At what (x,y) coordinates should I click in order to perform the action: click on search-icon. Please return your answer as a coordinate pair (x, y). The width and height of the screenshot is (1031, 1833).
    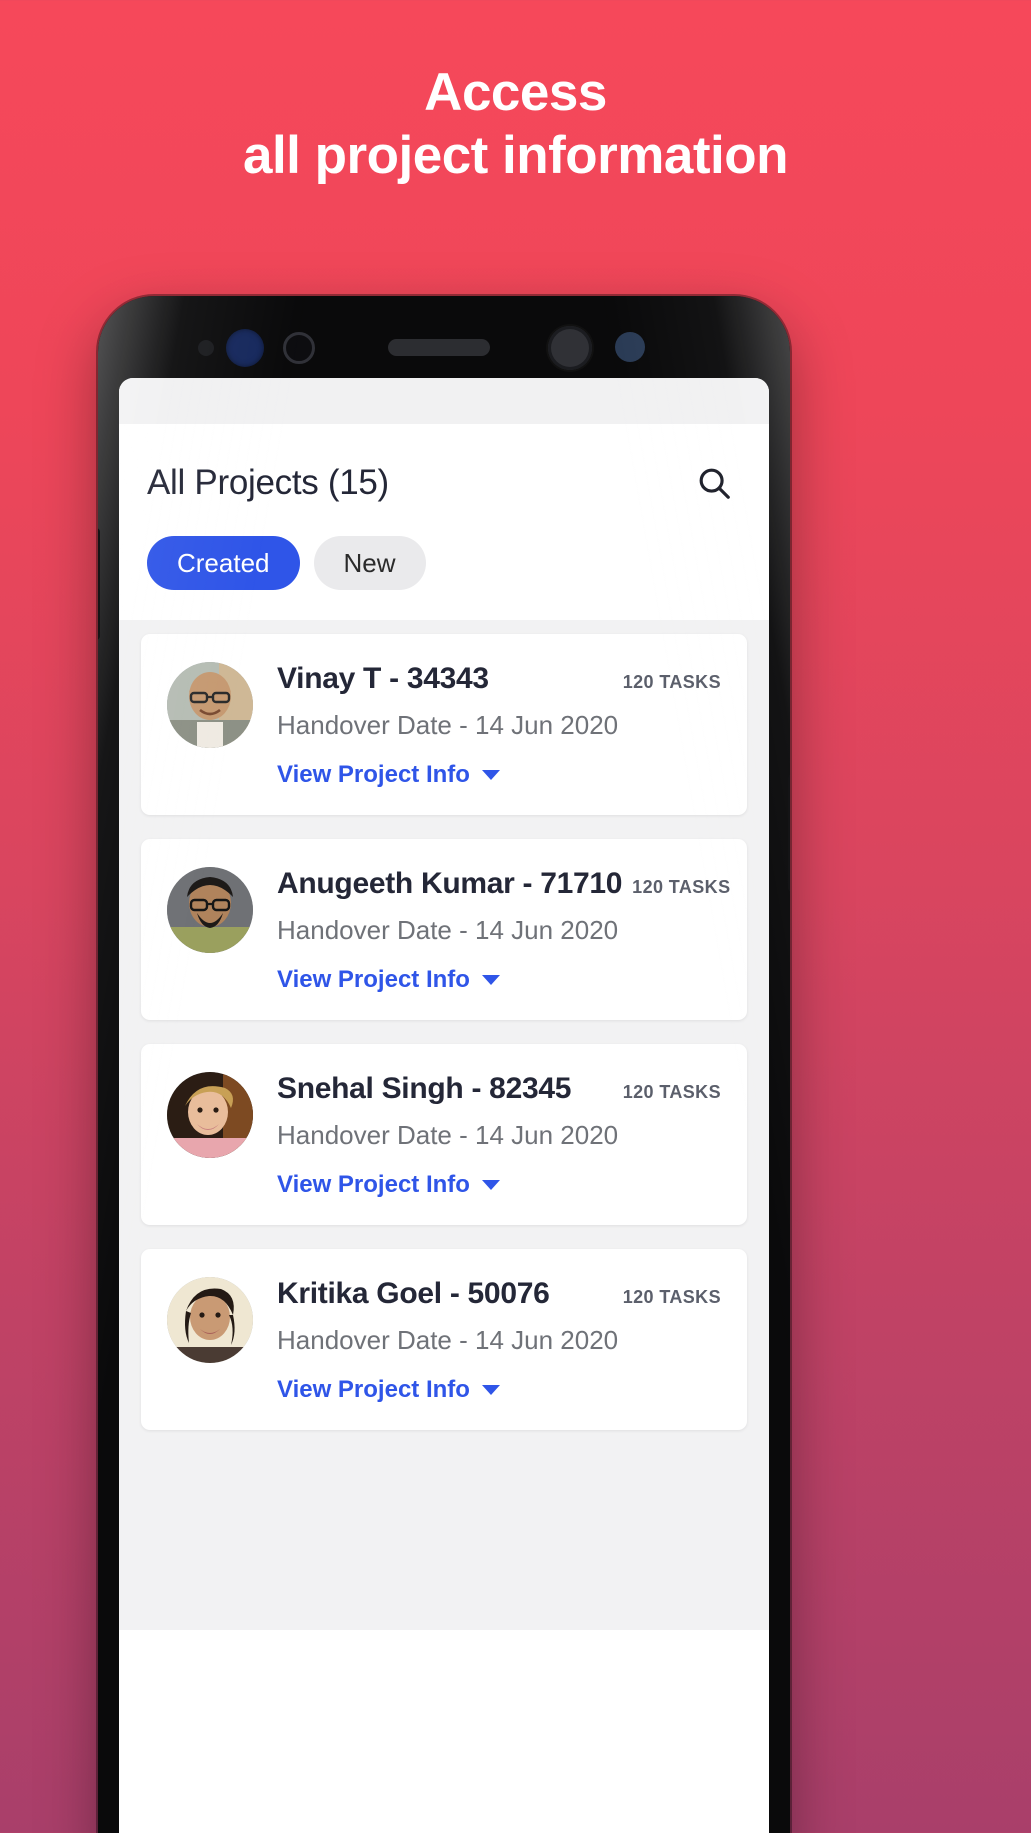
    Looking at the image, I should click on (714, 483).